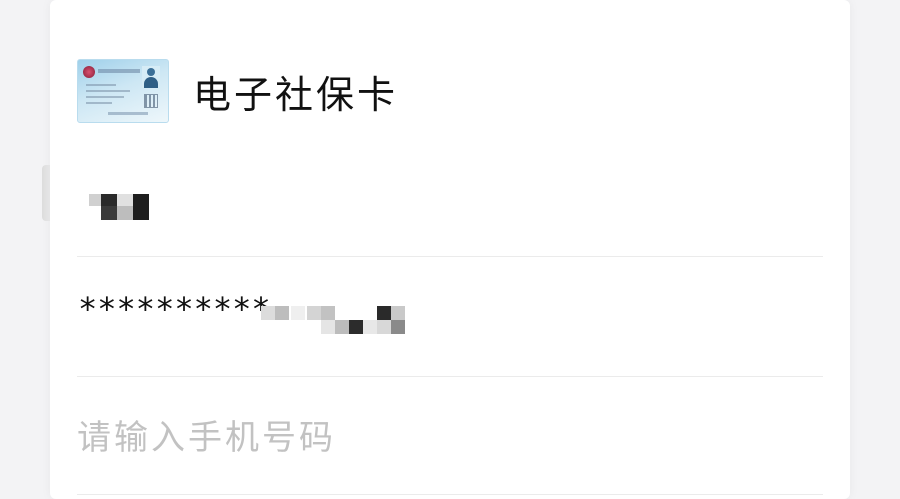 The width and height of the screenshot is (900, 499). What do you see at coordinates (377, 438) in the screenshot?
I see `phone-number-input` at bounding box center [377, 438].